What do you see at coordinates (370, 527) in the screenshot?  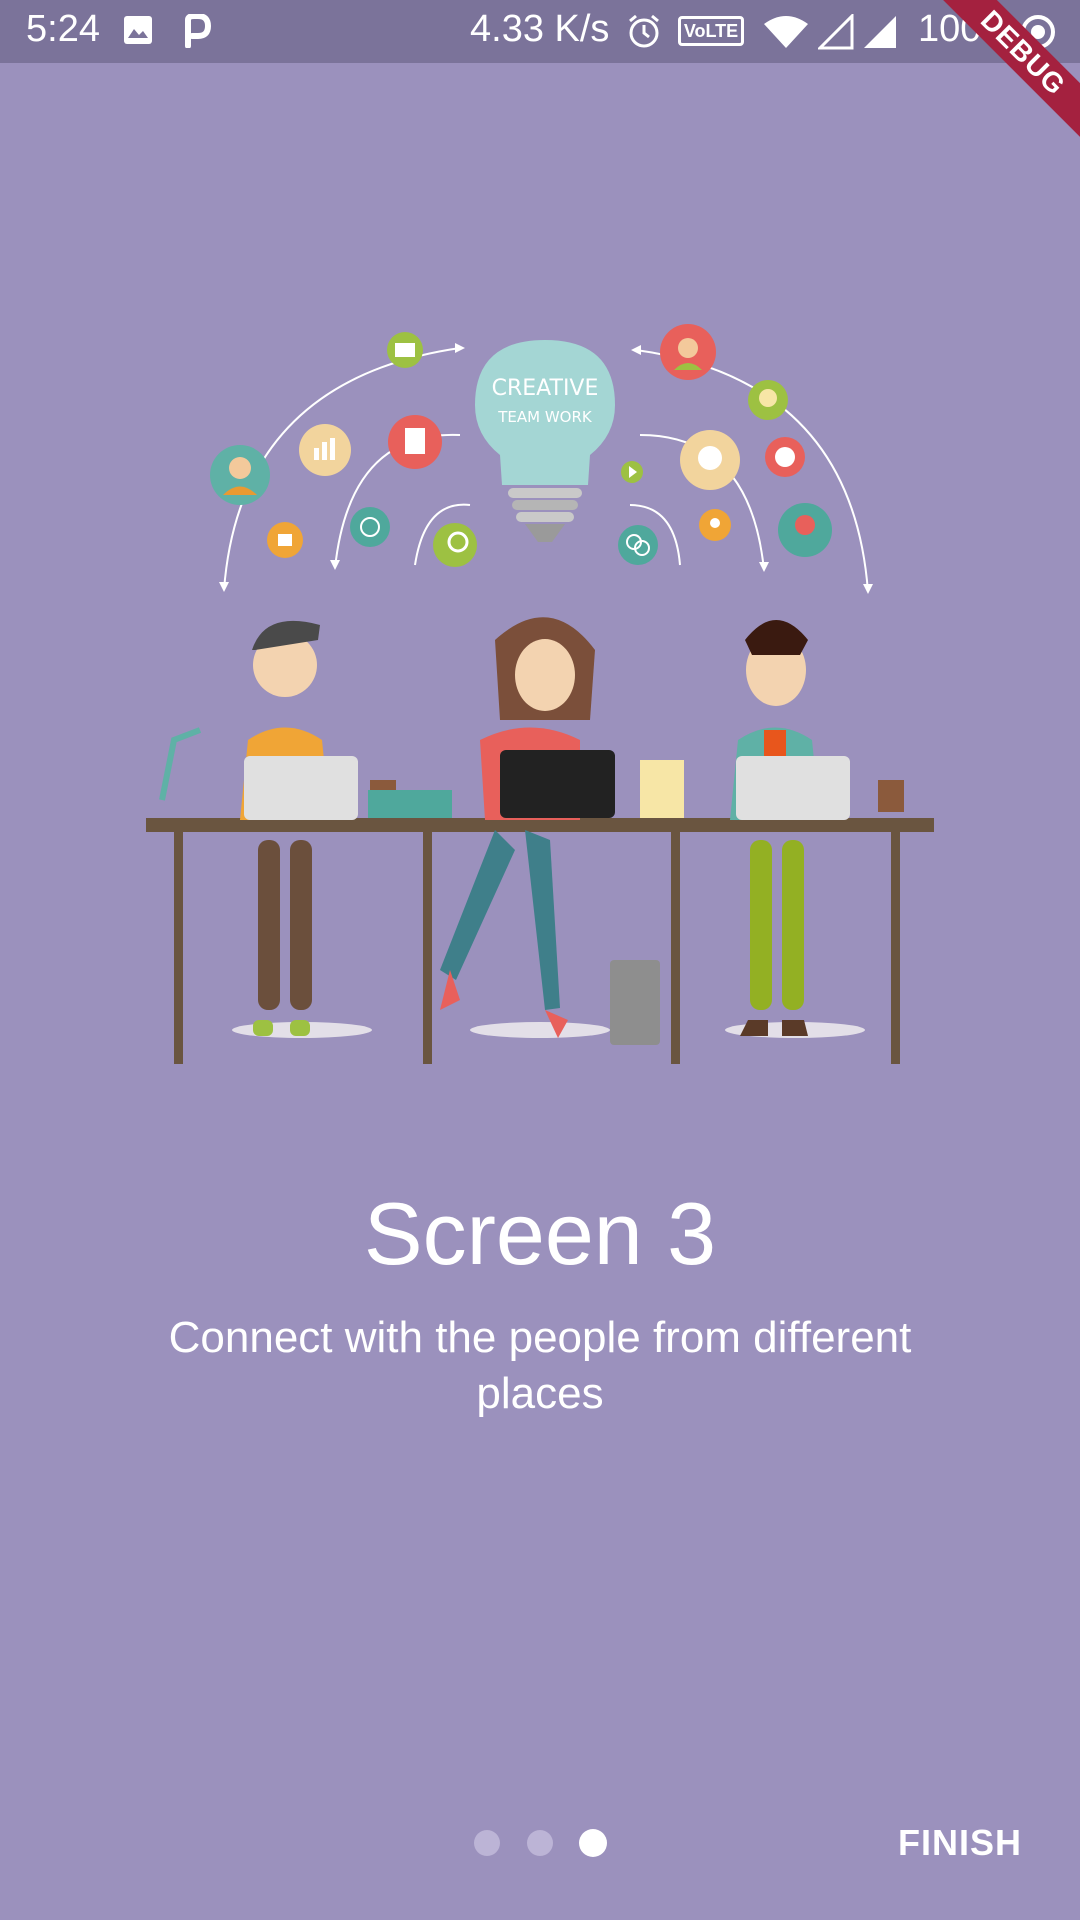 I see `cog-bubble-icon` at bounding box center [370, 527].